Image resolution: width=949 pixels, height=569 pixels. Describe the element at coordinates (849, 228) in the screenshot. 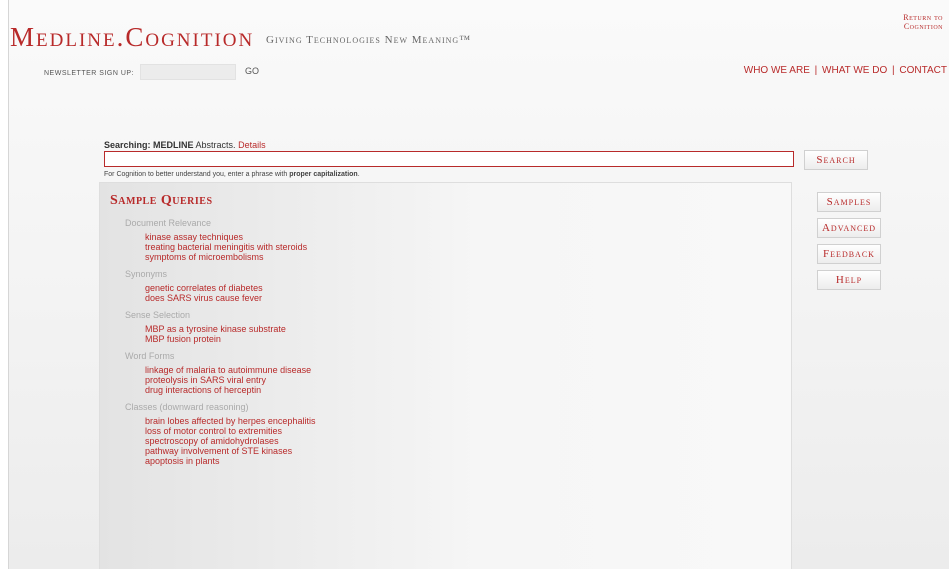

I see `advanced-button: Advanced` at that location.